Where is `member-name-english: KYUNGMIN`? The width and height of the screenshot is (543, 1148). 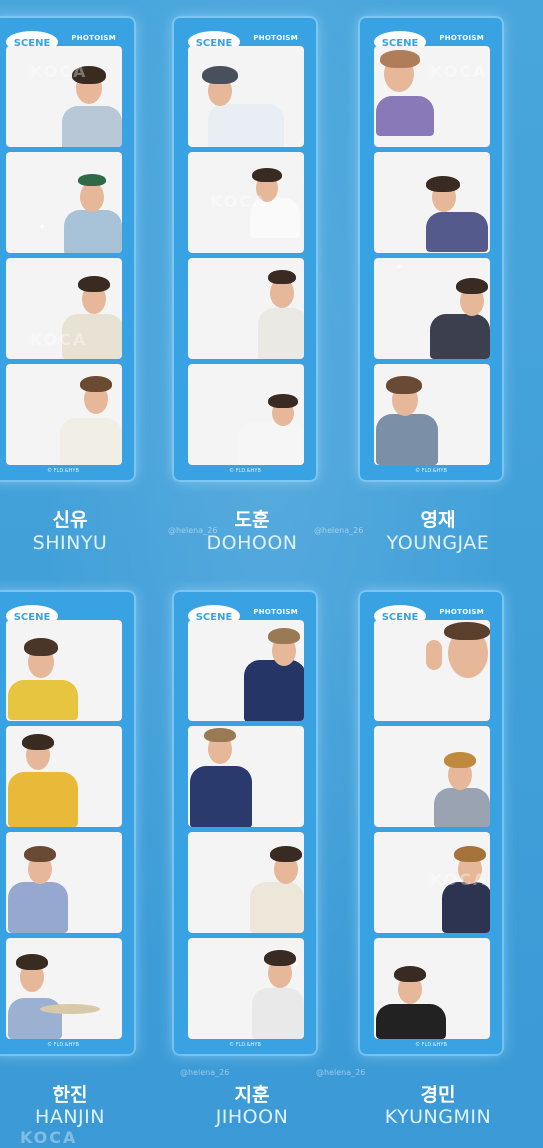
member-name-english: KYUNGMIN is located at coordinates (438, 1117).